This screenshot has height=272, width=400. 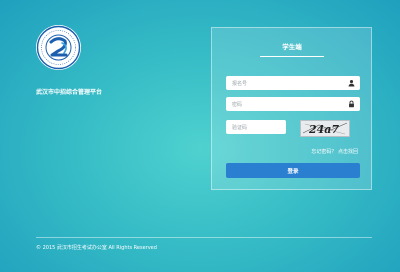 I want to click on retrieve-password-link: 点击找回, so click(x=348, y=152).